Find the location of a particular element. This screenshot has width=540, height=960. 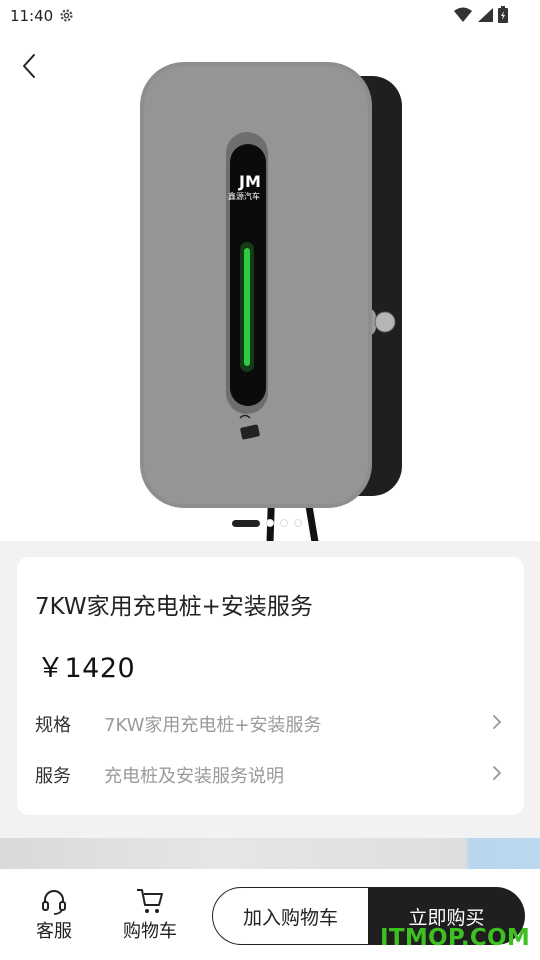

back-arrow-icon is located at coordinates (30, 66).